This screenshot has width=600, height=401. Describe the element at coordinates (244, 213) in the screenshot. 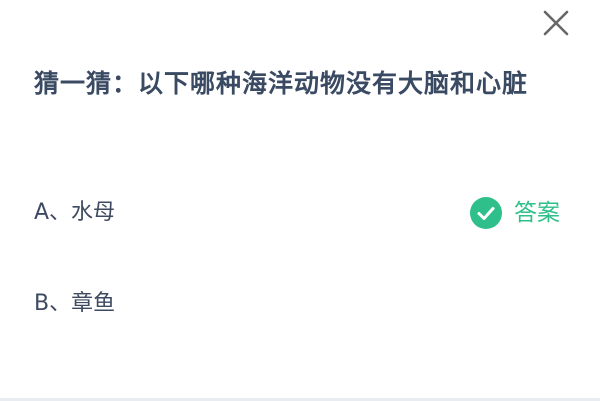

I see `option-a: A、水母` at that location.